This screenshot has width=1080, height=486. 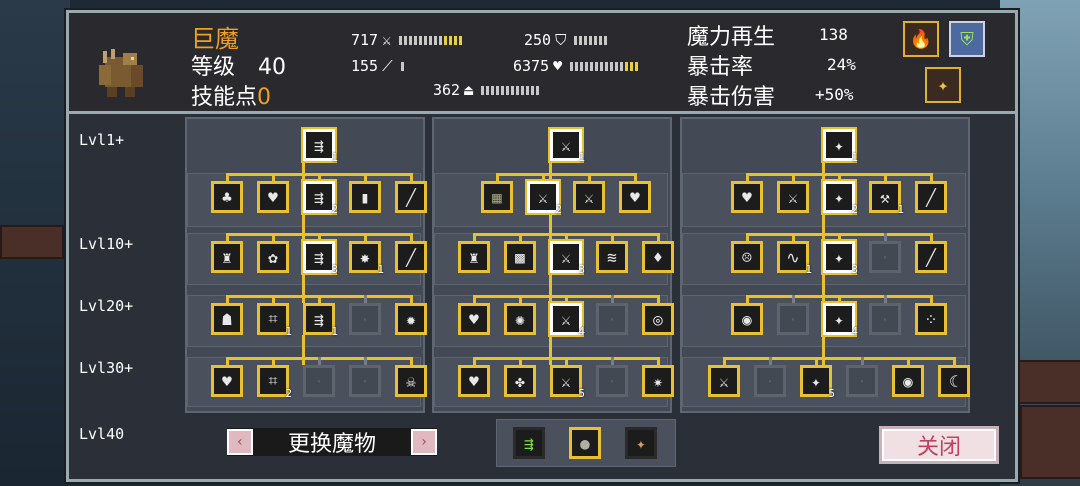 What do you see at coordinates (943, 85) in the screenshot?
I see `star-buff-icon: ✦` at bounding box center [943, 85].